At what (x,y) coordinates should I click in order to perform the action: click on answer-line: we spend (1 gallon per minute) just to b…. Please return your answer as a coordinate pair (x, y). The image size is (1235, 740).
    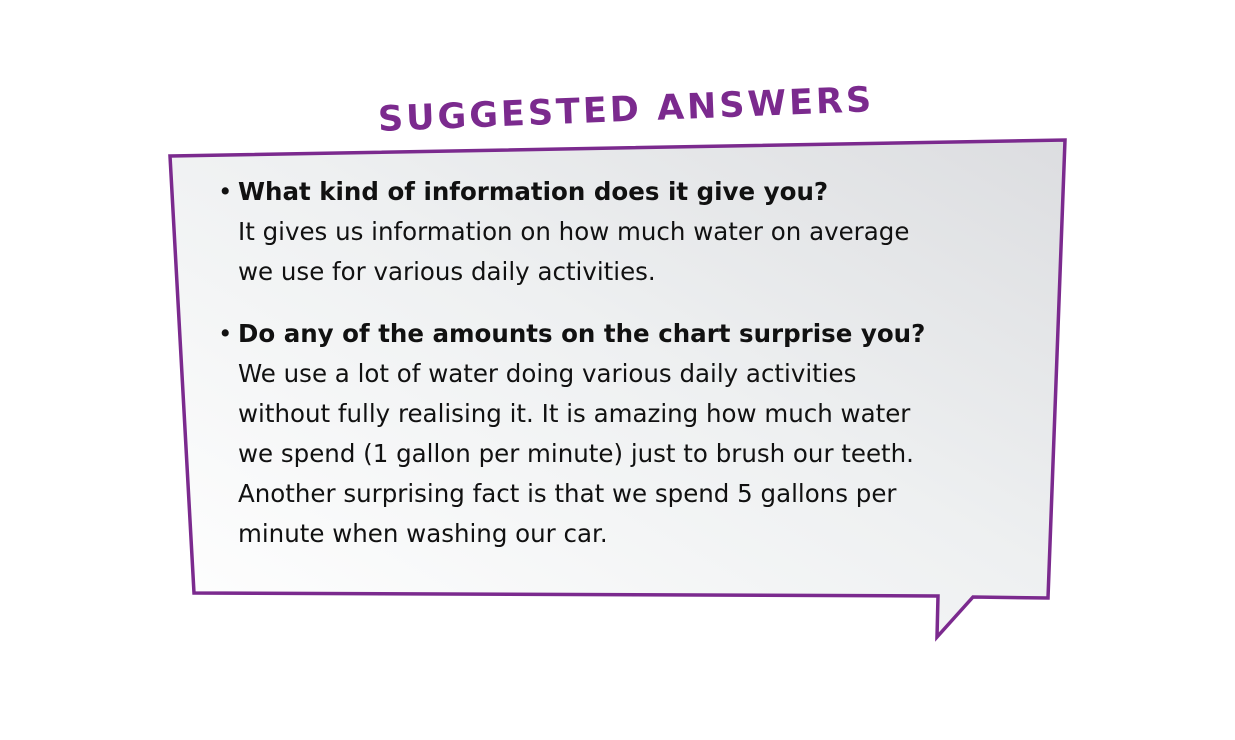
    Looking at the image, I should click on (576, 453).